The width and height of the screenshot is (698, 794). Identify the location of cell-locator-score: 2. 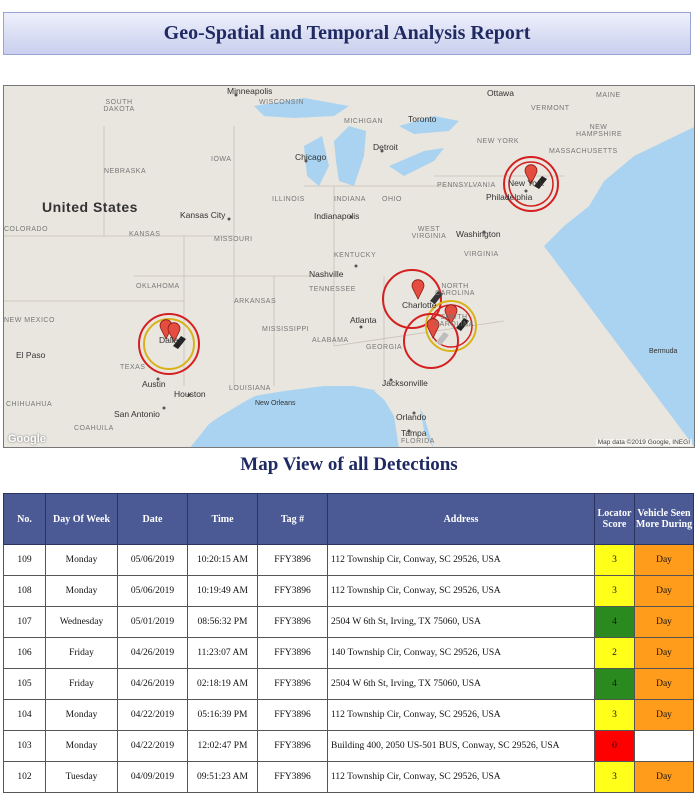
(614, 653).